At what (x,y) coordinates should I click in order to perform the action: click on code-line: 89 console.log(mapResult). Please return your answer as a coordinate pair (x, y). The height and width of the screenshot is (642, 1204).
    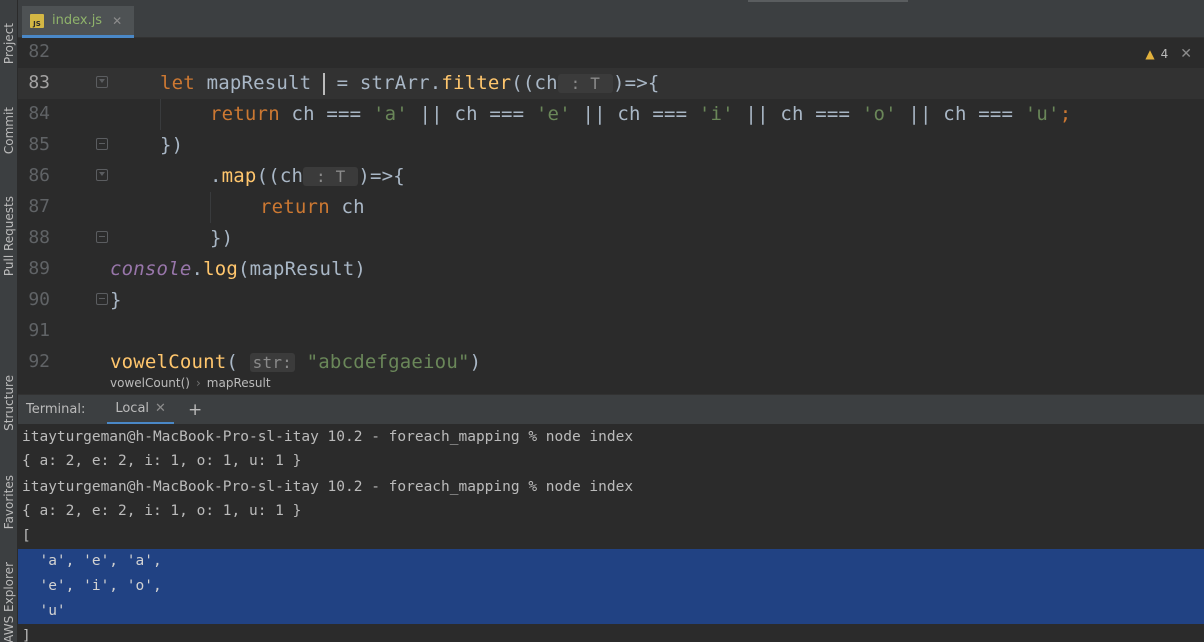
    Looking at the image, I should click on (611, 269).